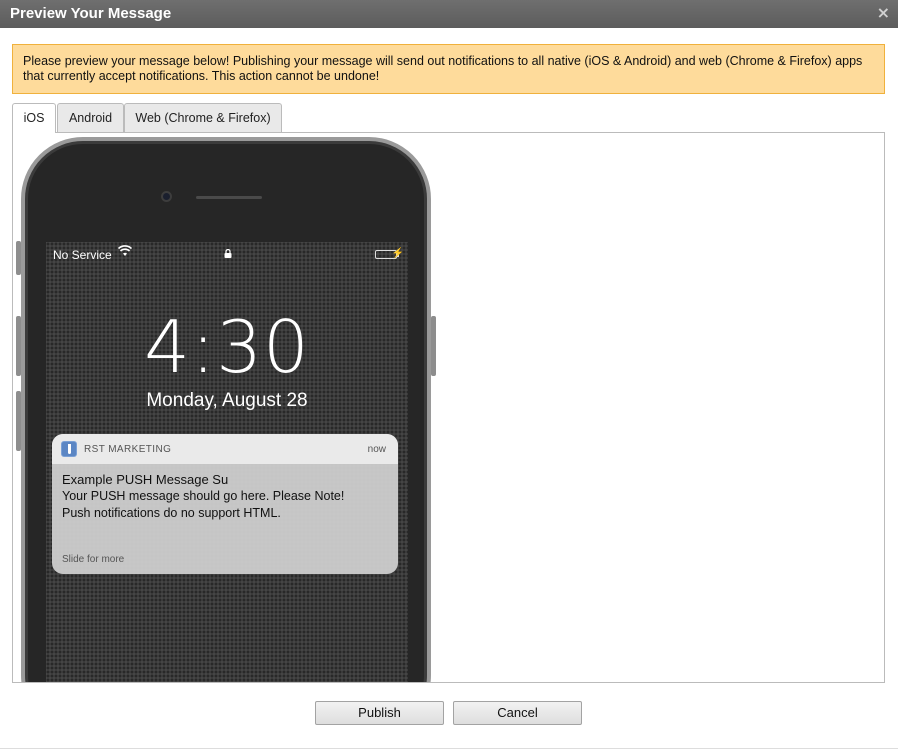  Describe the element at coordinates (376, 449) in the screenshot. I see `notification-timestamp: now` at that location.